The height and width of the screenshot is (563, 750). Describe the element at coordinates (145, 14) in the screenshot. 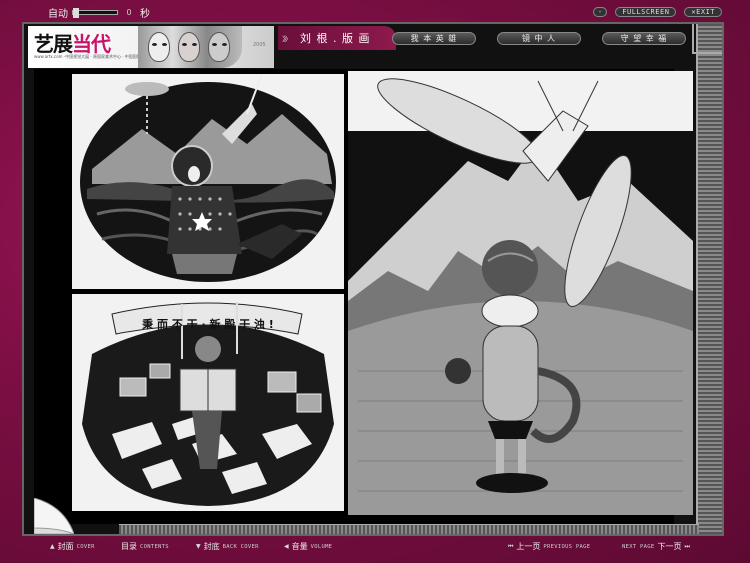

I see `seconds-label: 秒` at that location.